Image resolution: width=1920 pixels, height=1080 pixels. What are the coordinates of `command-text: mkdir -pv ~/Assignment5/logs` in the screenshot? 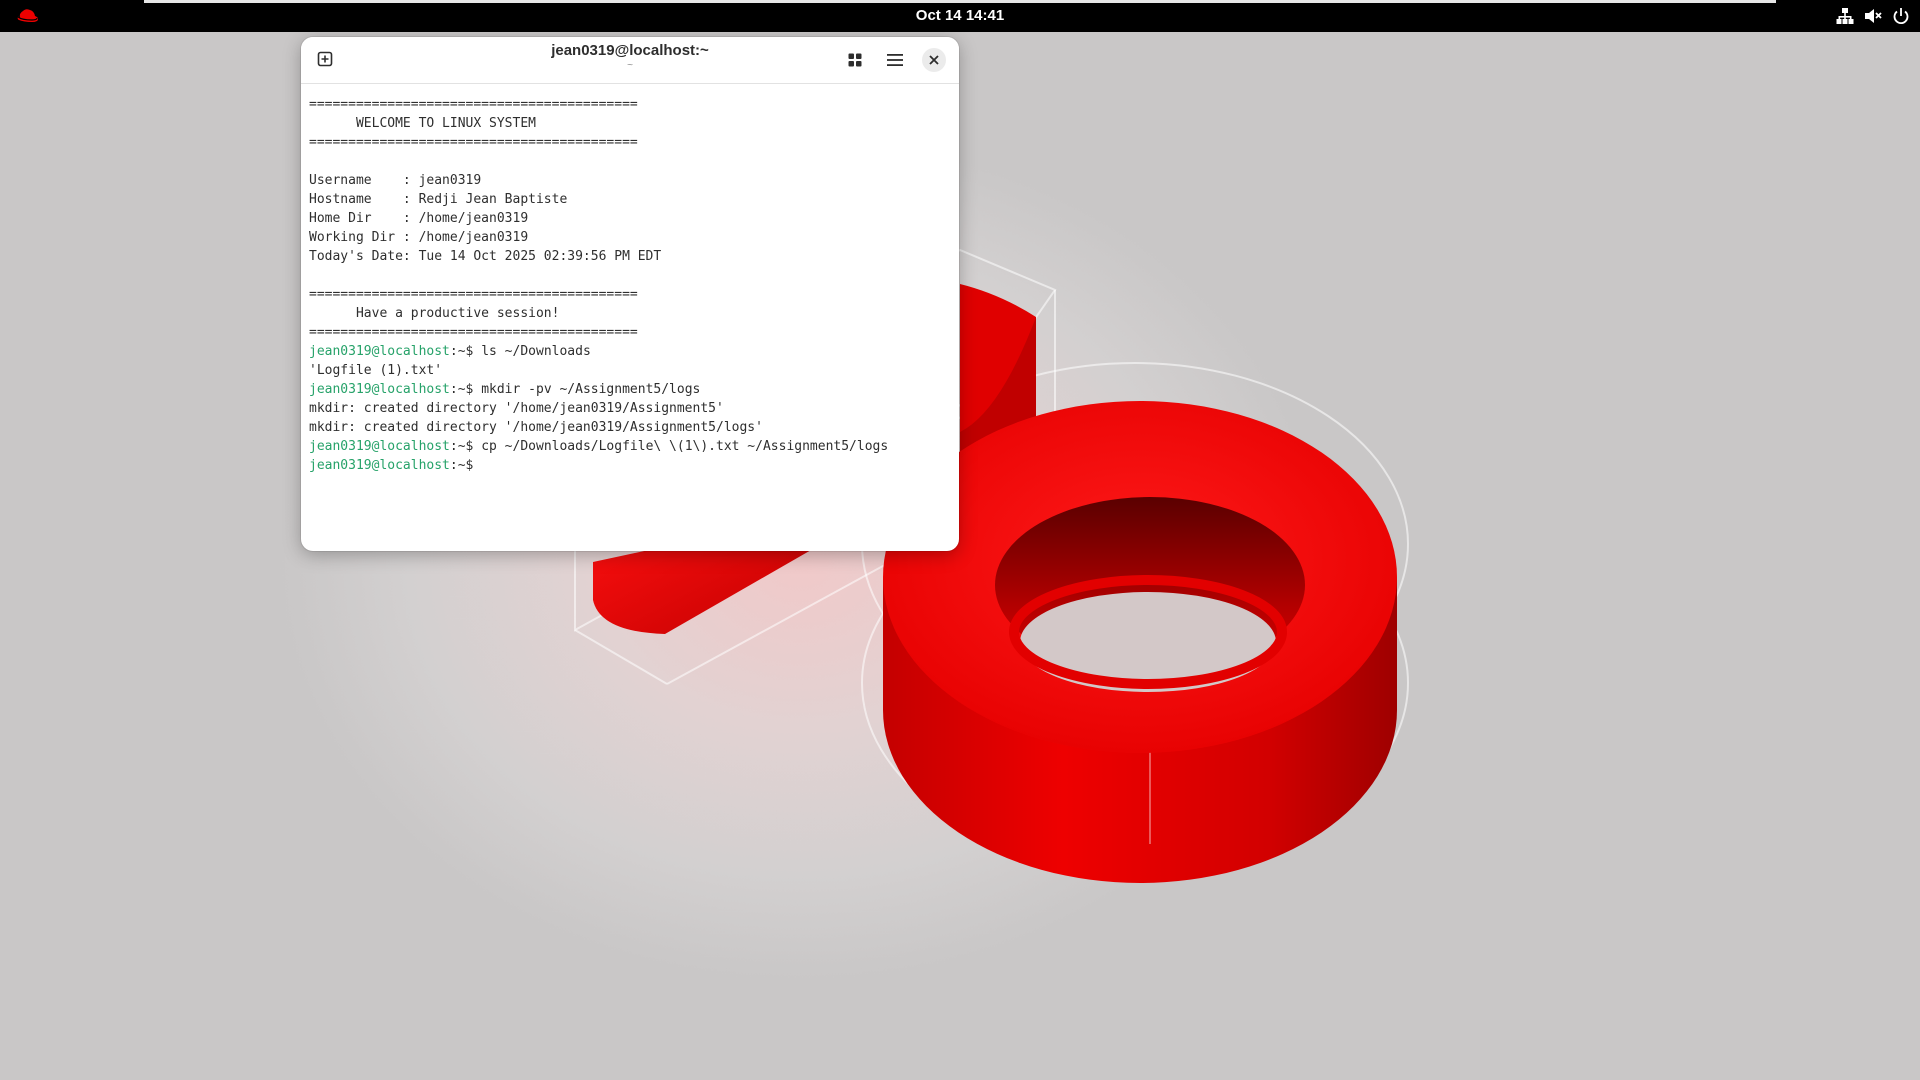 It's located at (591, 389).